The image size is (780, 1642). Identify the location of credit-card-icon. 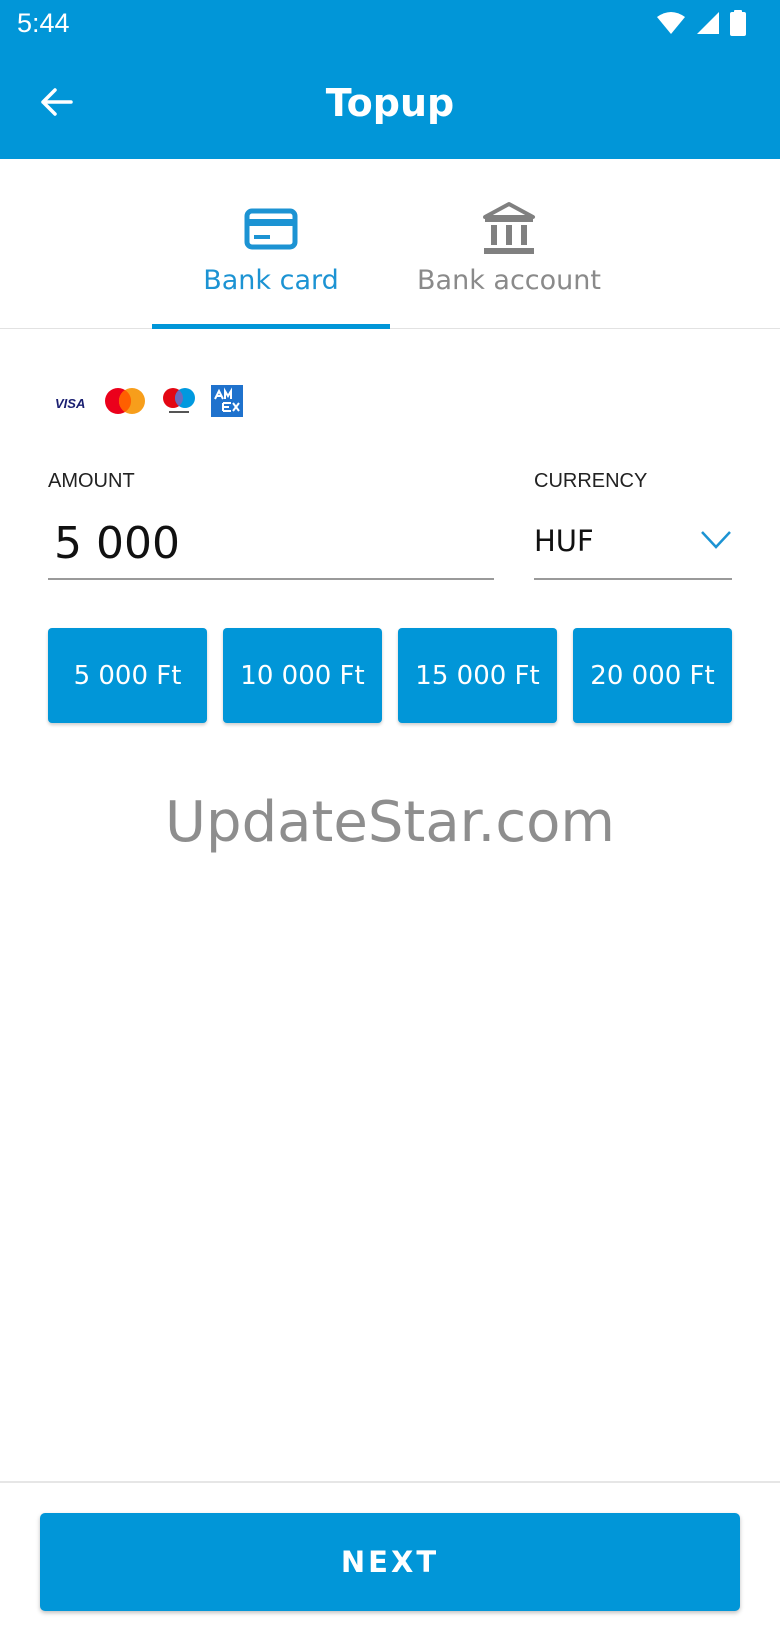
(271, 229).